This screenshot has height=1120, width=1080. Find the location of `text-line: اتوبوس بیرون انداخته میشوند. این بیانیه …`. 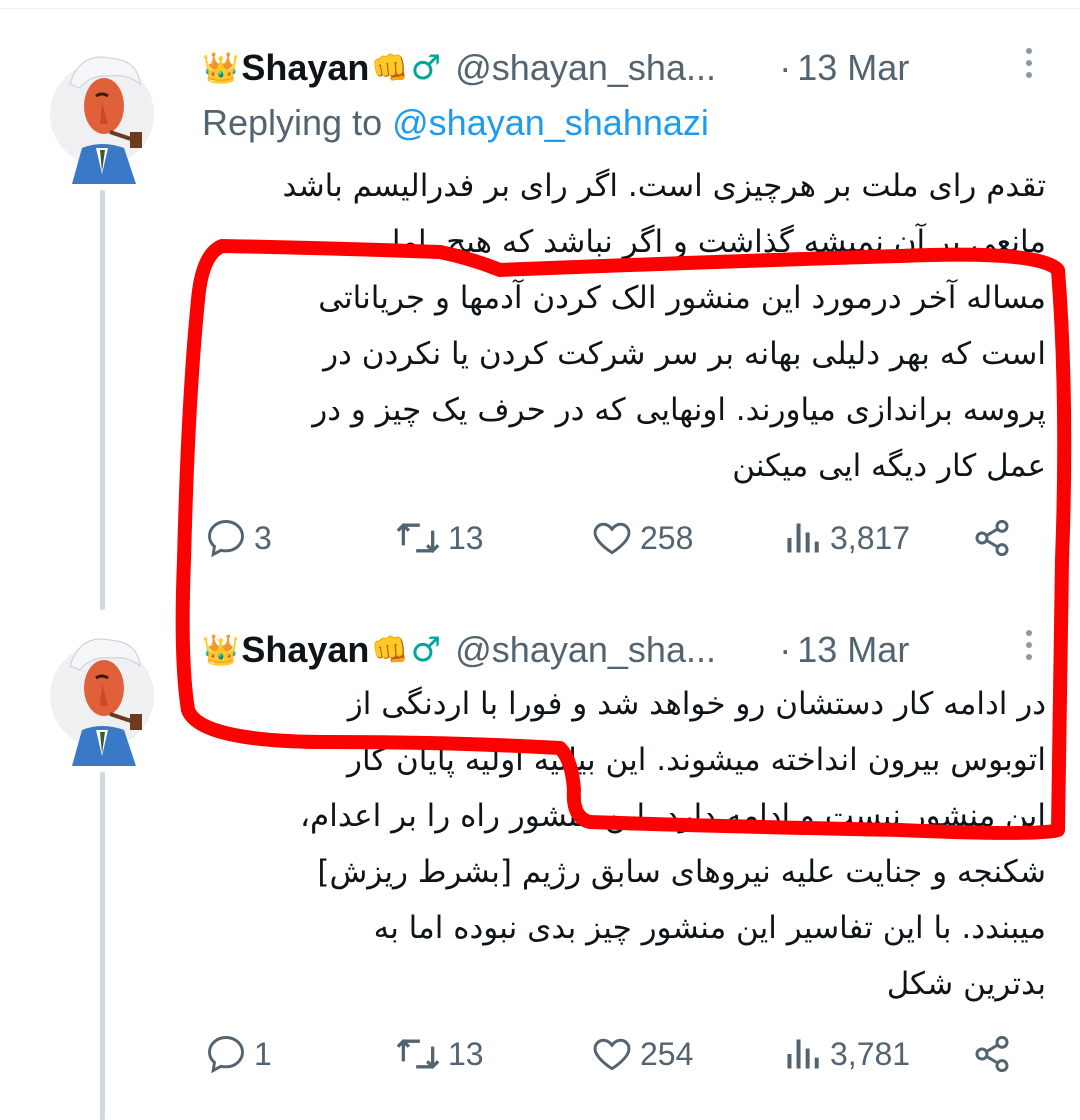

text-line: اتوبوس بیرون انداخته میشوند. این بیانیه … is located at coordinates (696, 760).